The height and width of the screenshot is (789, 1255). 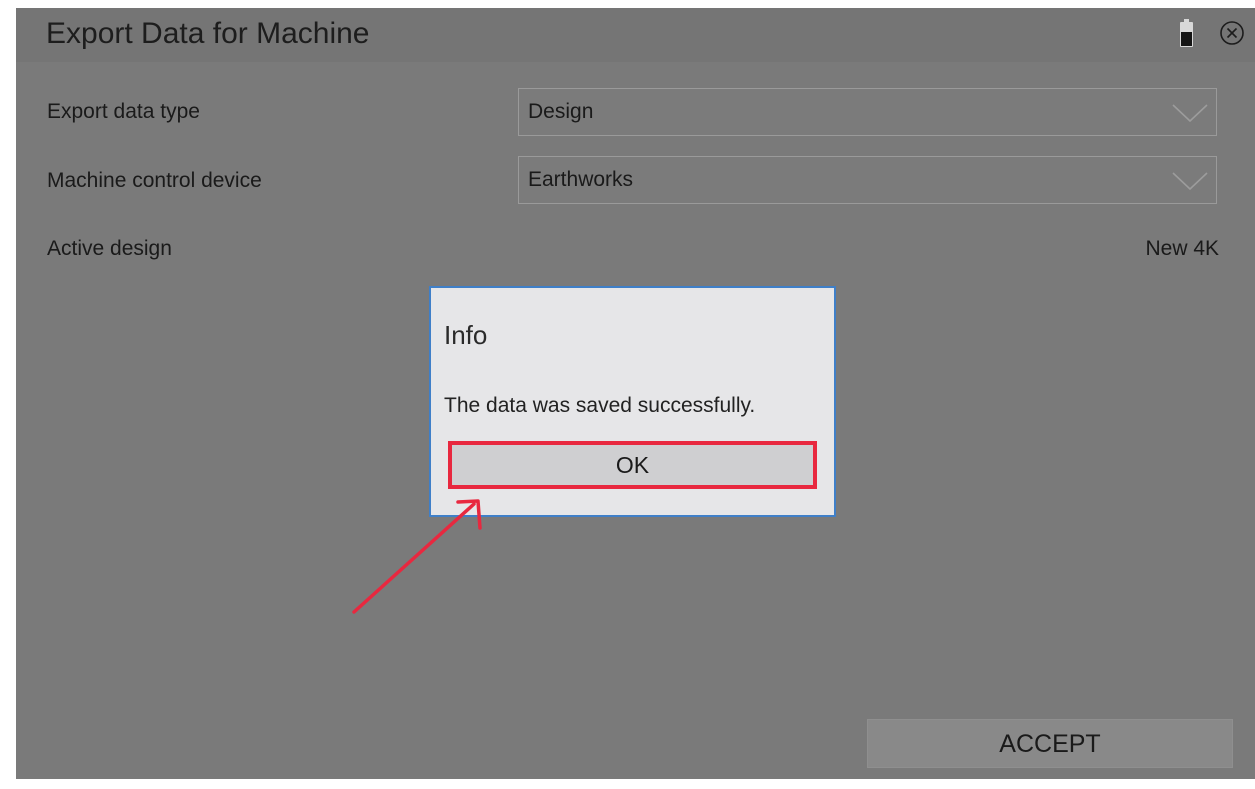 I want to click on active-design-label: Active design, so click(x=109, y=248).